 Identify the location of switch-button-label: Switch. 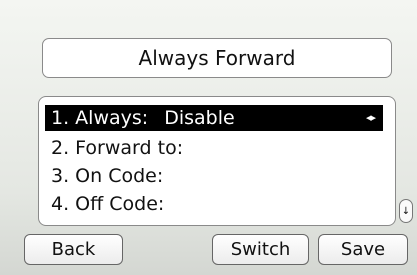
(260, 249).